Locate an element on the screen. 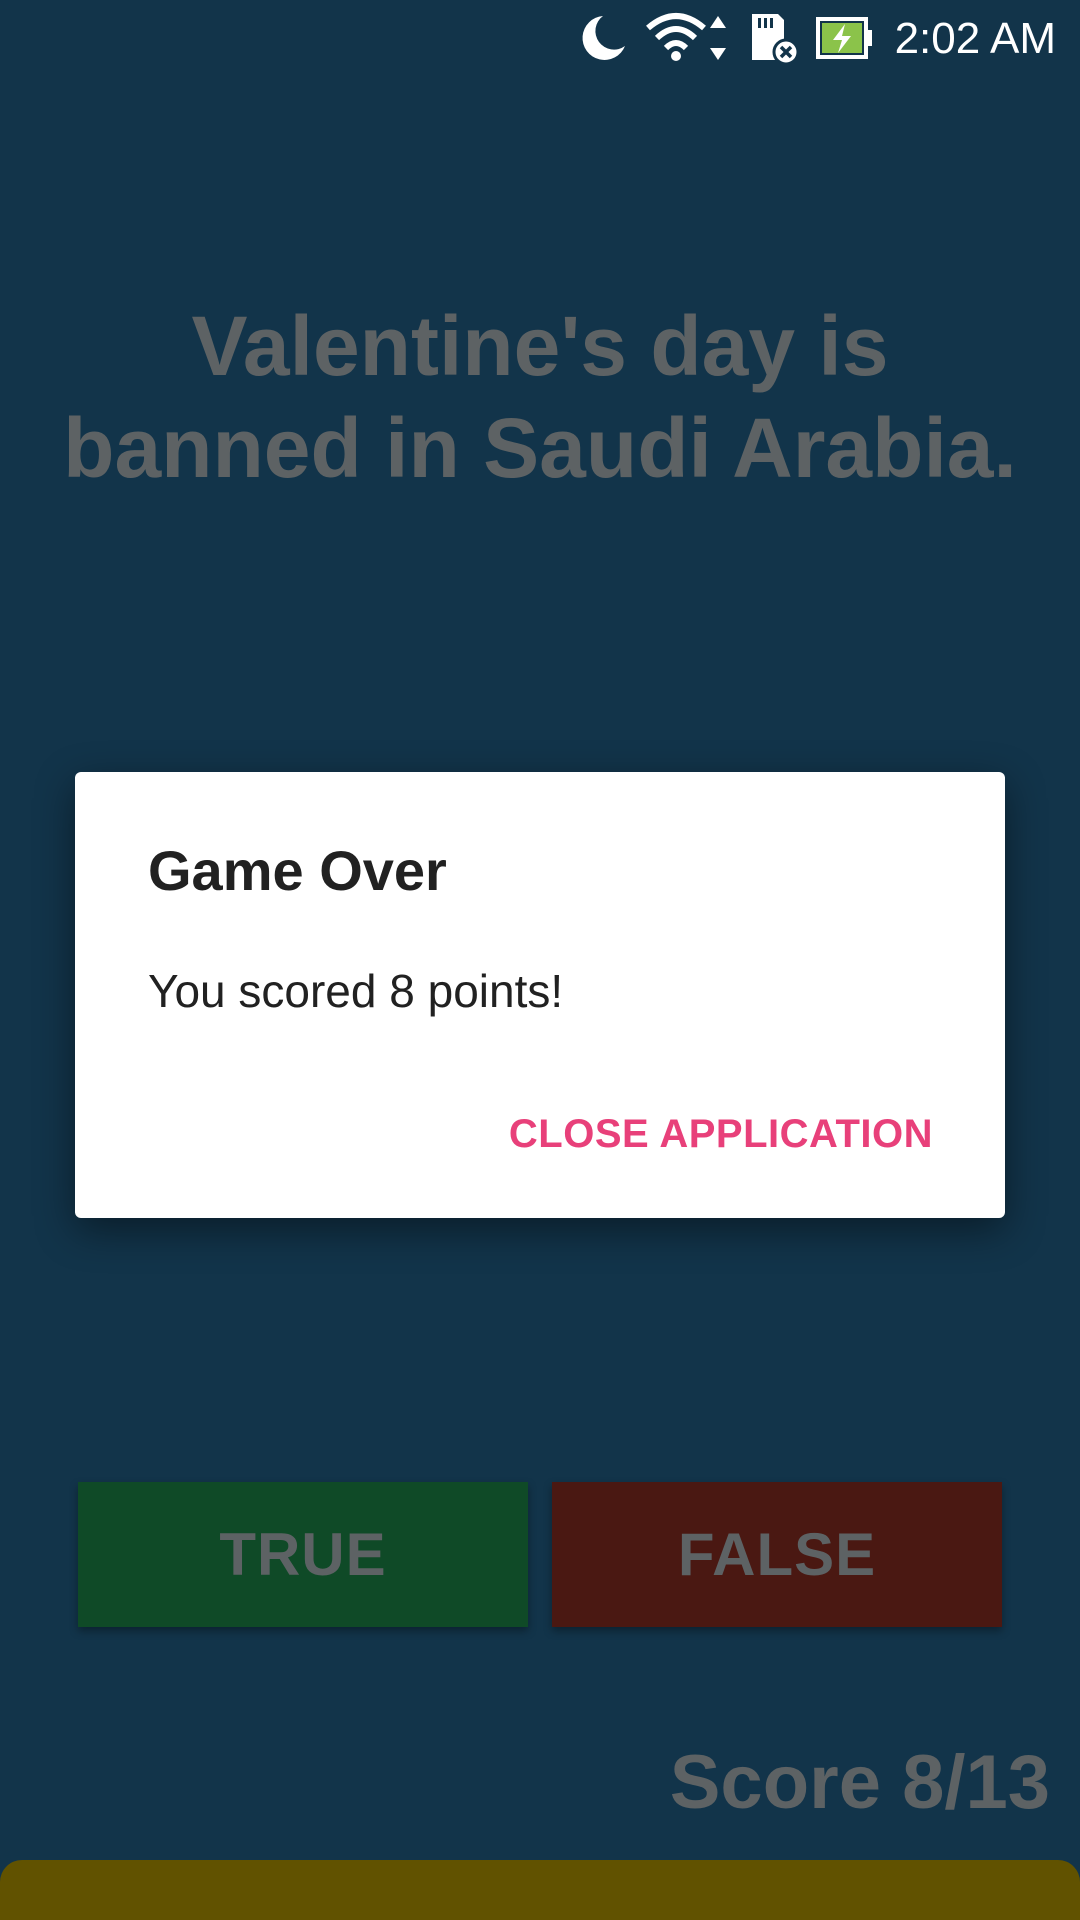  status-bar: 2:02 AM is located at coordinates (540, 39).